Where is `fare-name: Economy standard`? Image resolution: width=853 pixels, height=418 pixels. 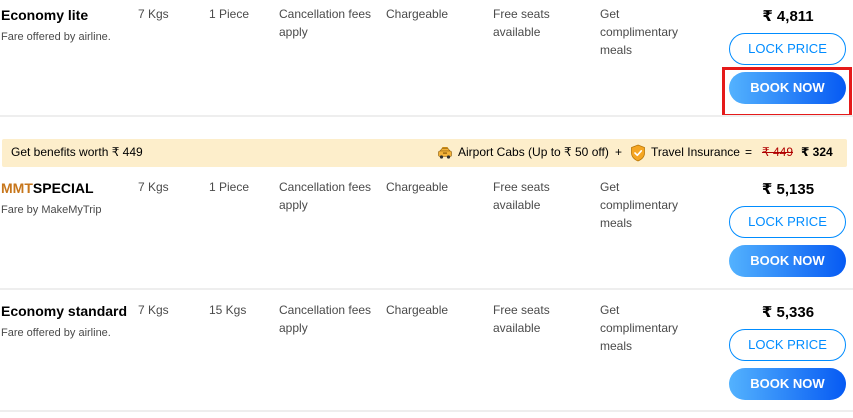
fare-name: Economy standard is located at coordinates (64, 311).